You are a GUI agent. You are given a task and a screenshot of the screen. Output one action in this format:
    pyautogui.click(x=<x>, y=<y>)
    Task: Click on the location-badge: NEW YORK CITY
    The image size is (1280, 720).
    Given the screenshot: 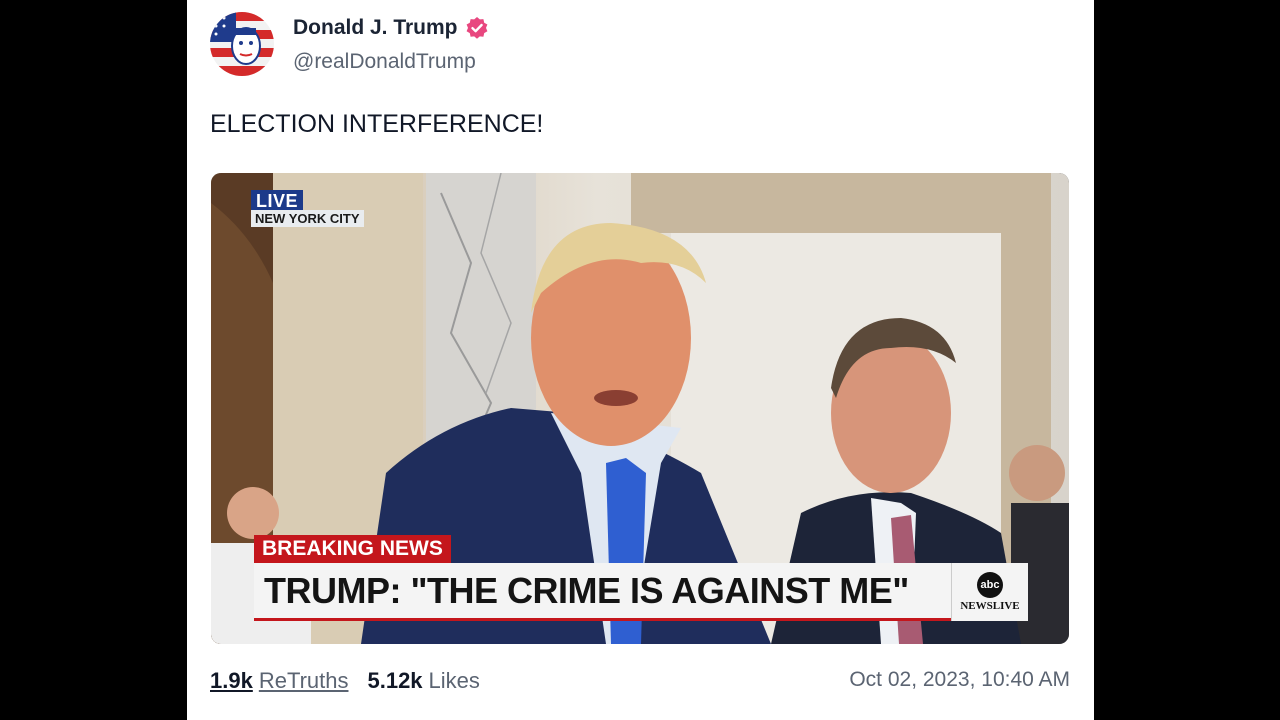 What is the action you would take?
    pyautogui.click(x=307, y=218)
    